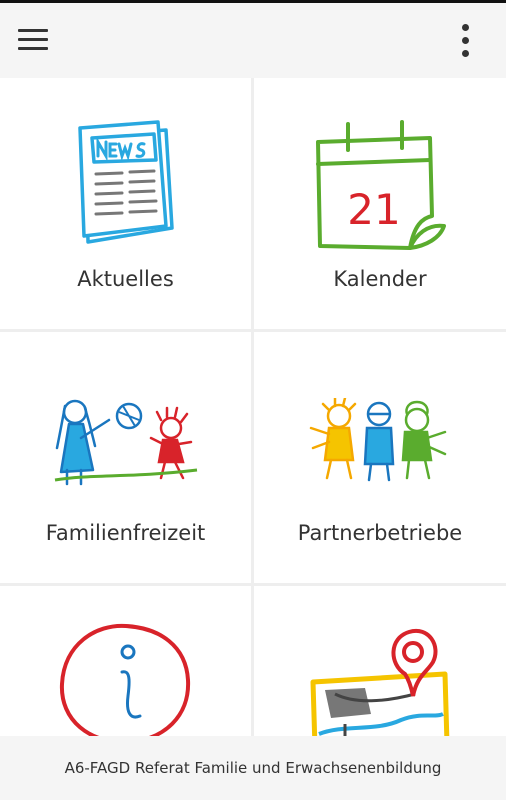  What do you see at coordinates (125, 442) in the screenshot?
I see `children-playing-icon` at bounding box center [125, 442].